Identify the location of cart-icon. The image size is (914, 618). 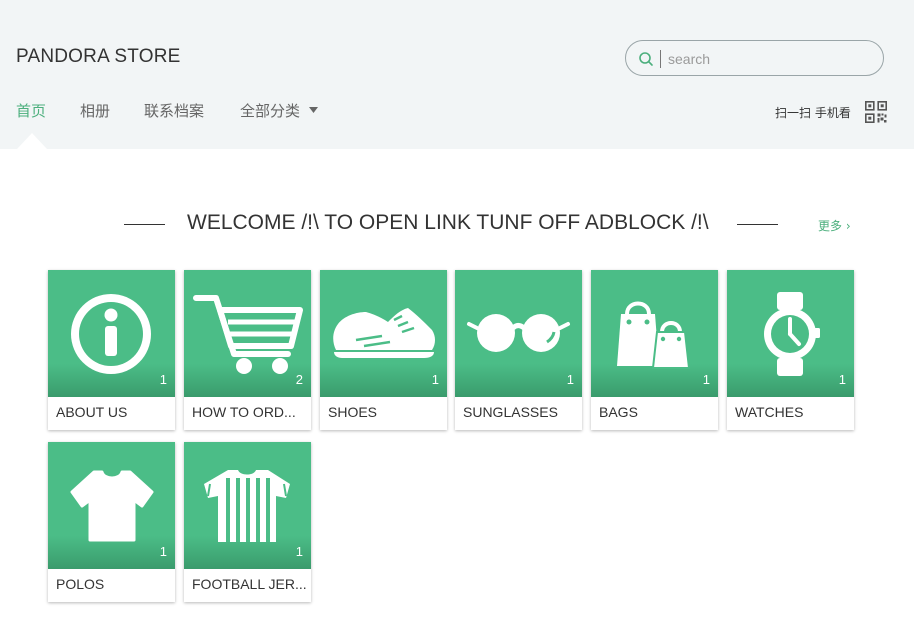
(248, 334).